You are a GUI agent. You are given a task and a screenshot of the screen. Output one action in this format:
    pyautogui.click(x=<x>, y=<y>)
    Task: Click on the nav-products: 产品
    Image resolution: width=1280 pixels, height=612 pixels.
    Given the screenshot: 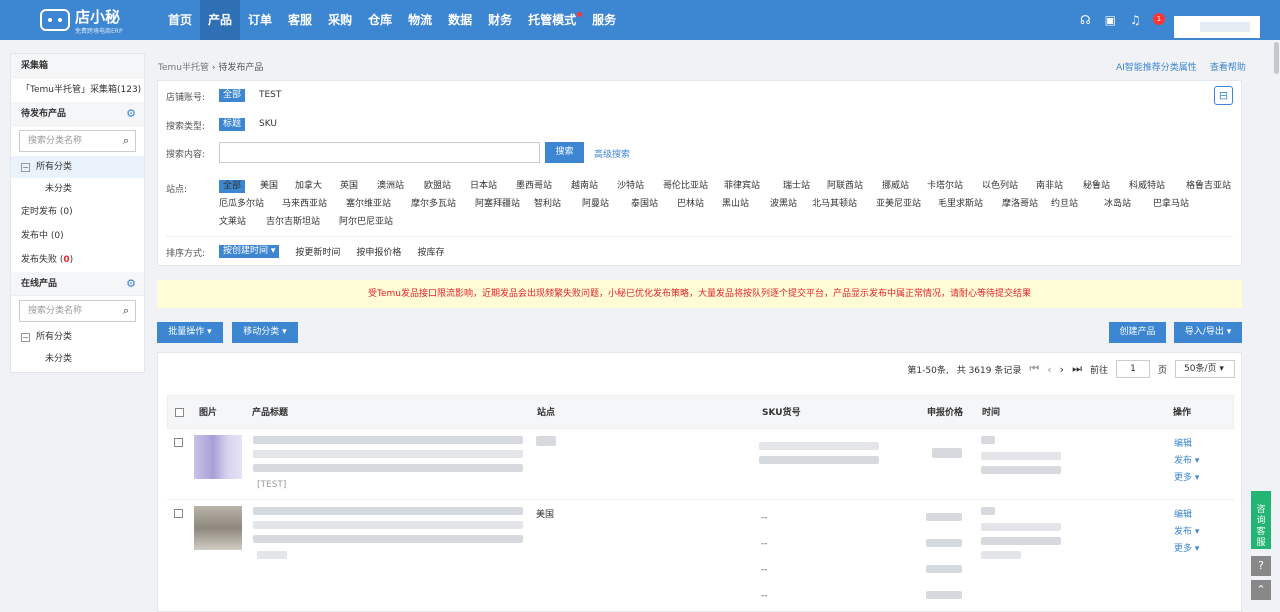 What is the action you would take?
    pyautogui.click(x=220, y=20)
    